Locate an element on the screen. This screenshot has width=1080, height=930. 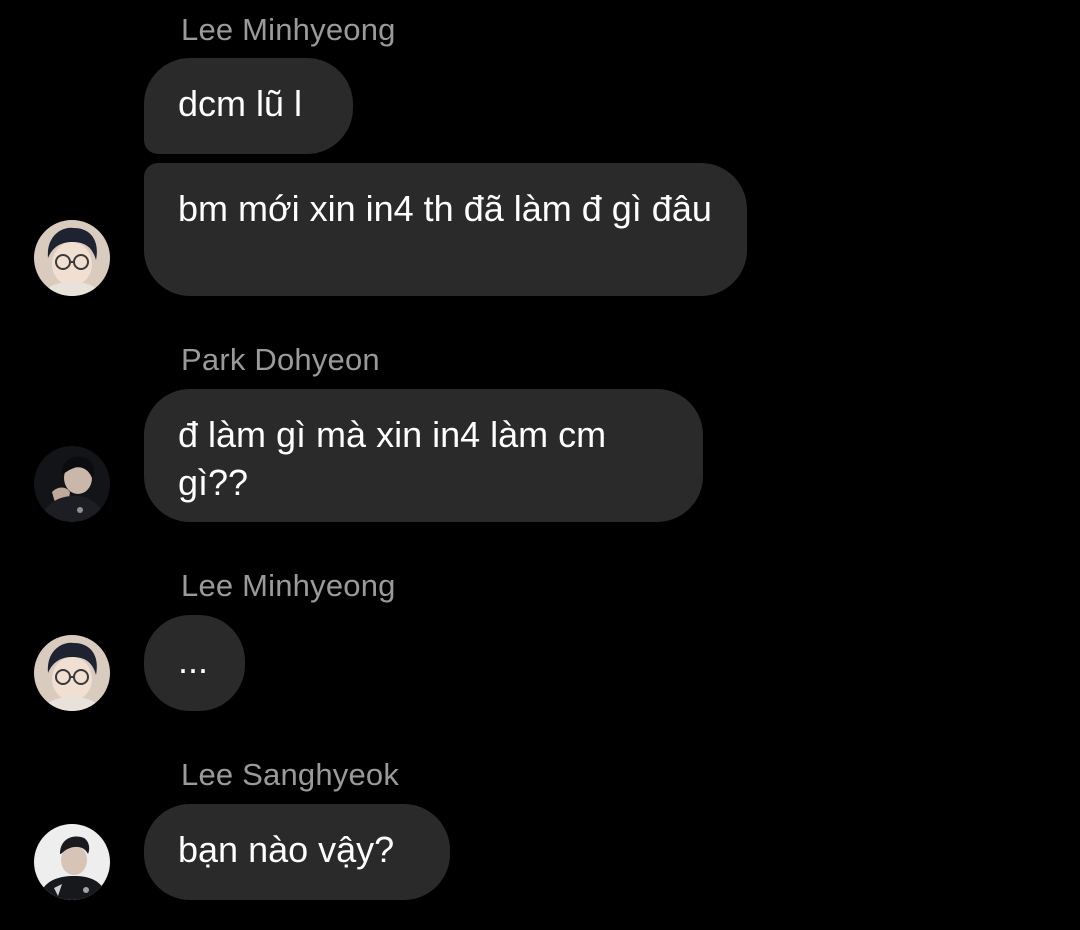
message-bubble: bm mới xin in4 th đã làm đ gì đâu is located at coordinates (445, 229).